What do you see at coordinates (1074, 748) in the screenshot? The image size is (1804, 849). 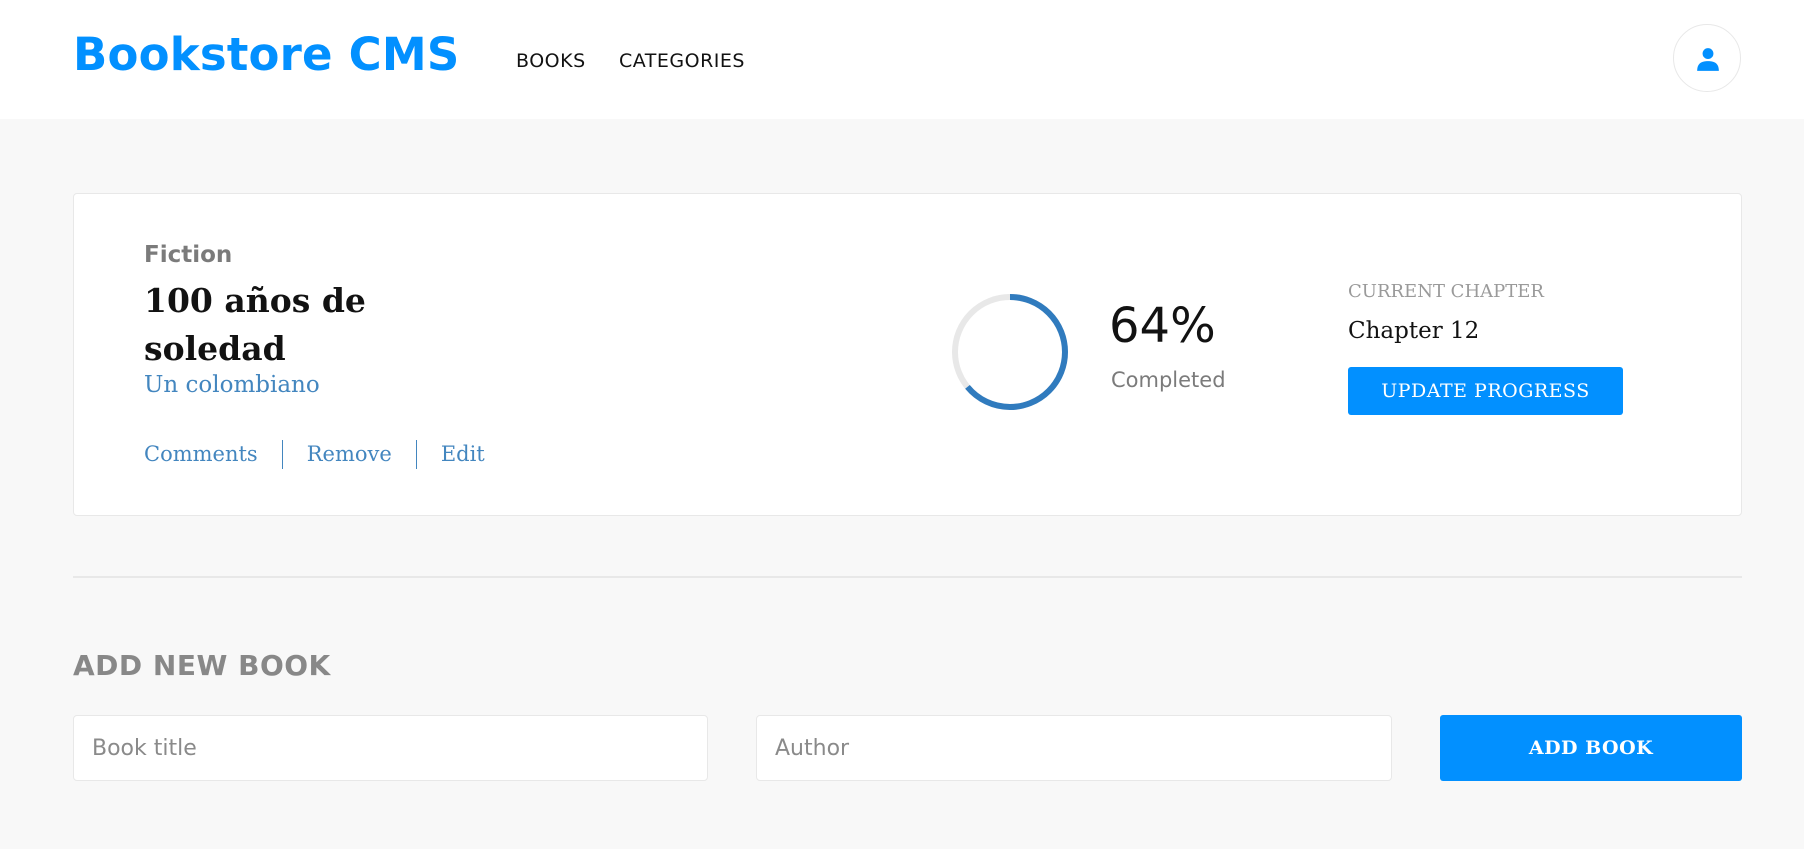 I see `author-input` at bounding box center [1074, 748].